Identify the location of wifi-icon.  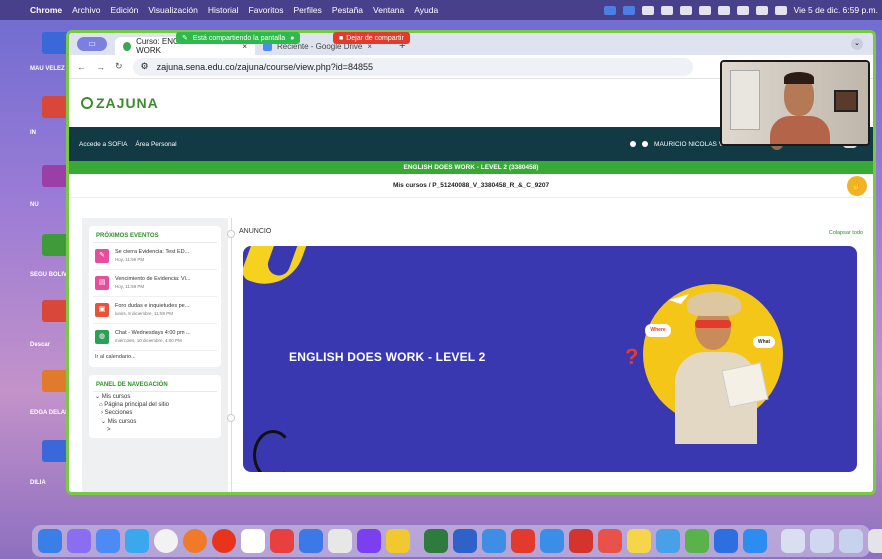
(742, 10).